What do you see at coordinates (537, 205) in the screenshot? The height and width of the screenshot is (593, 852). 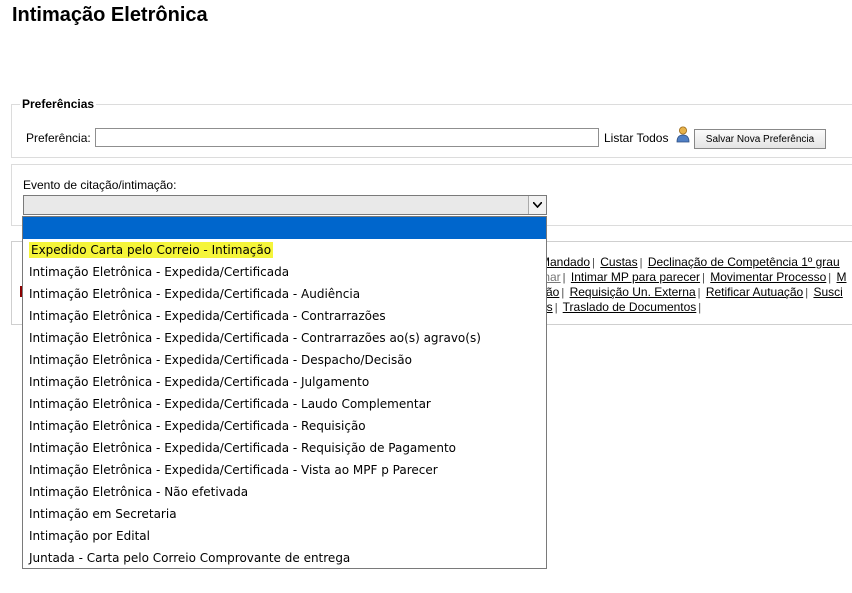 I see `chevron-down-icon` at bounding box center [537, 205].